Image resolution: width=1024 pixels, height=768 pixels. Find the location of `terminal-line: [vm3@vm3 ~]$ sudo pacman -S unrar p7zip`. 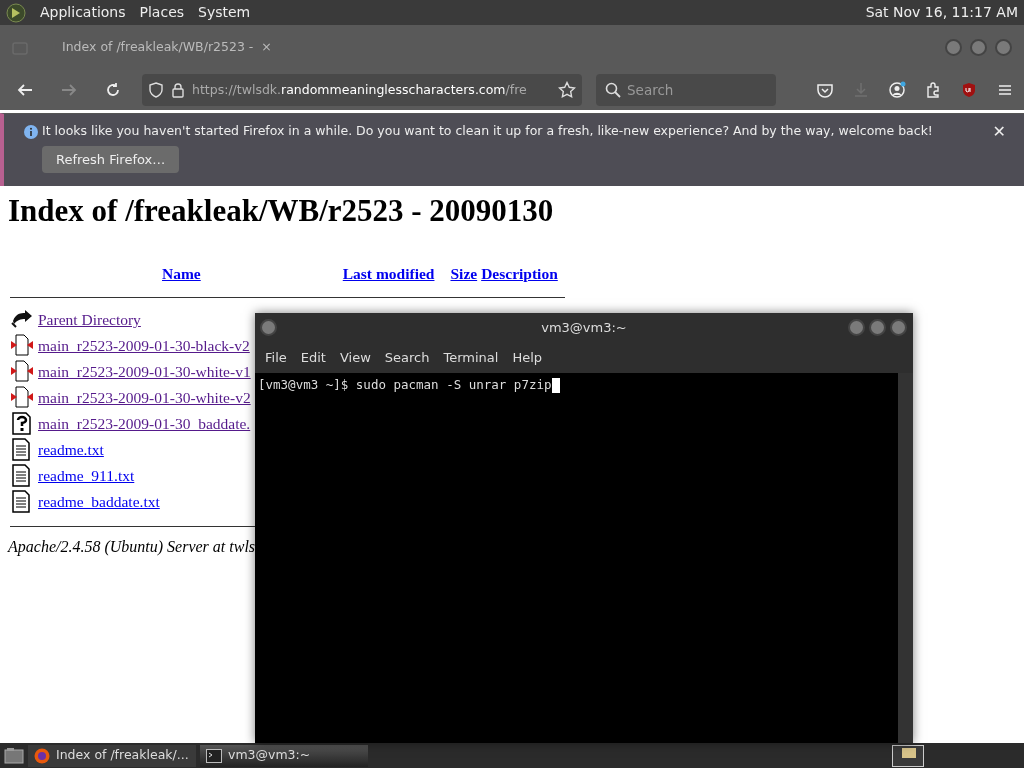

terminal-line: [vm3@vm3 ~]$ sudo pacman -S unrar p7zip is located at coordinates (405, 384).